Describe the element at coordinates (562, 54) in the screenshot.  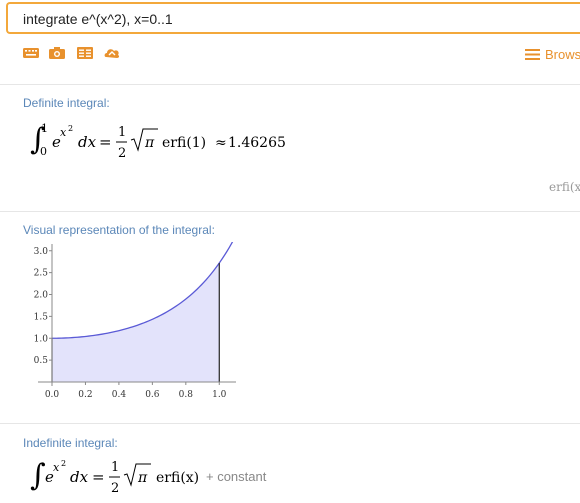
I see `browse-label: Brows` at that location.